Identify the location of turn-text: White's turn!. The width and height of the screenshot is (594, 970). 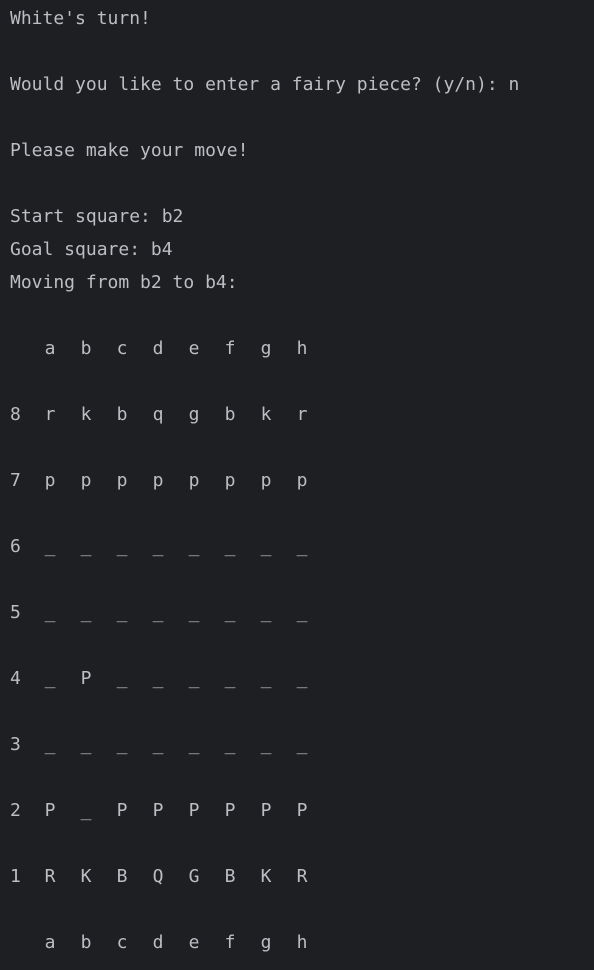
(80, 18).